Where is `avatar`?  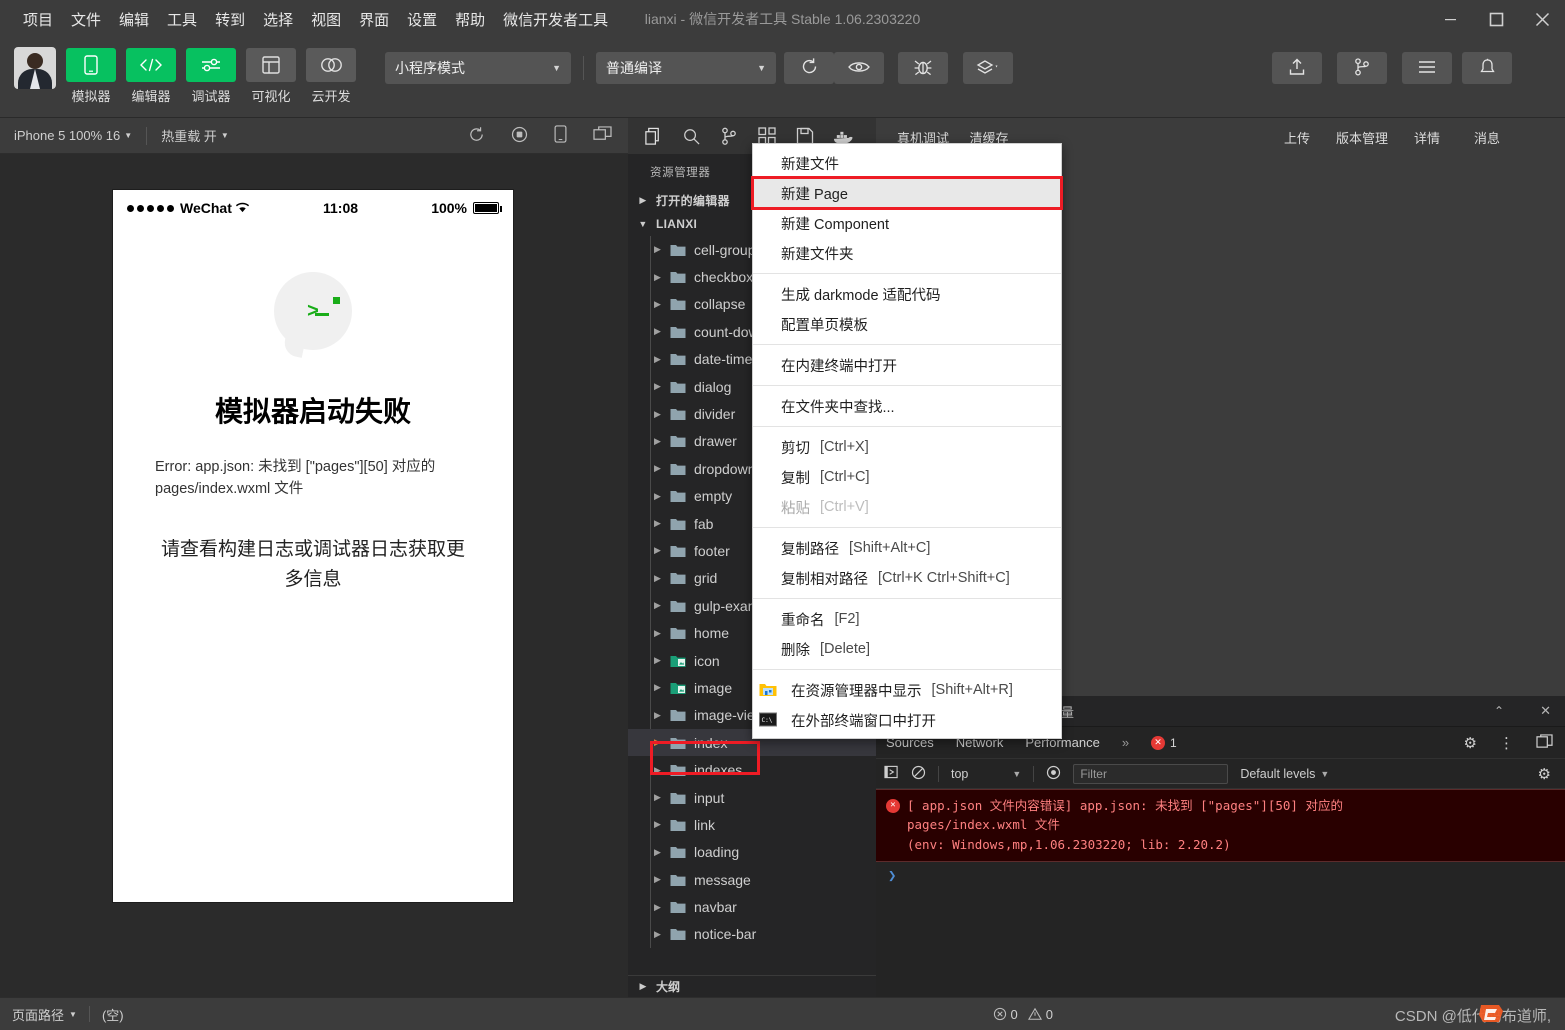
avatar is located at coordinates (35, 68).